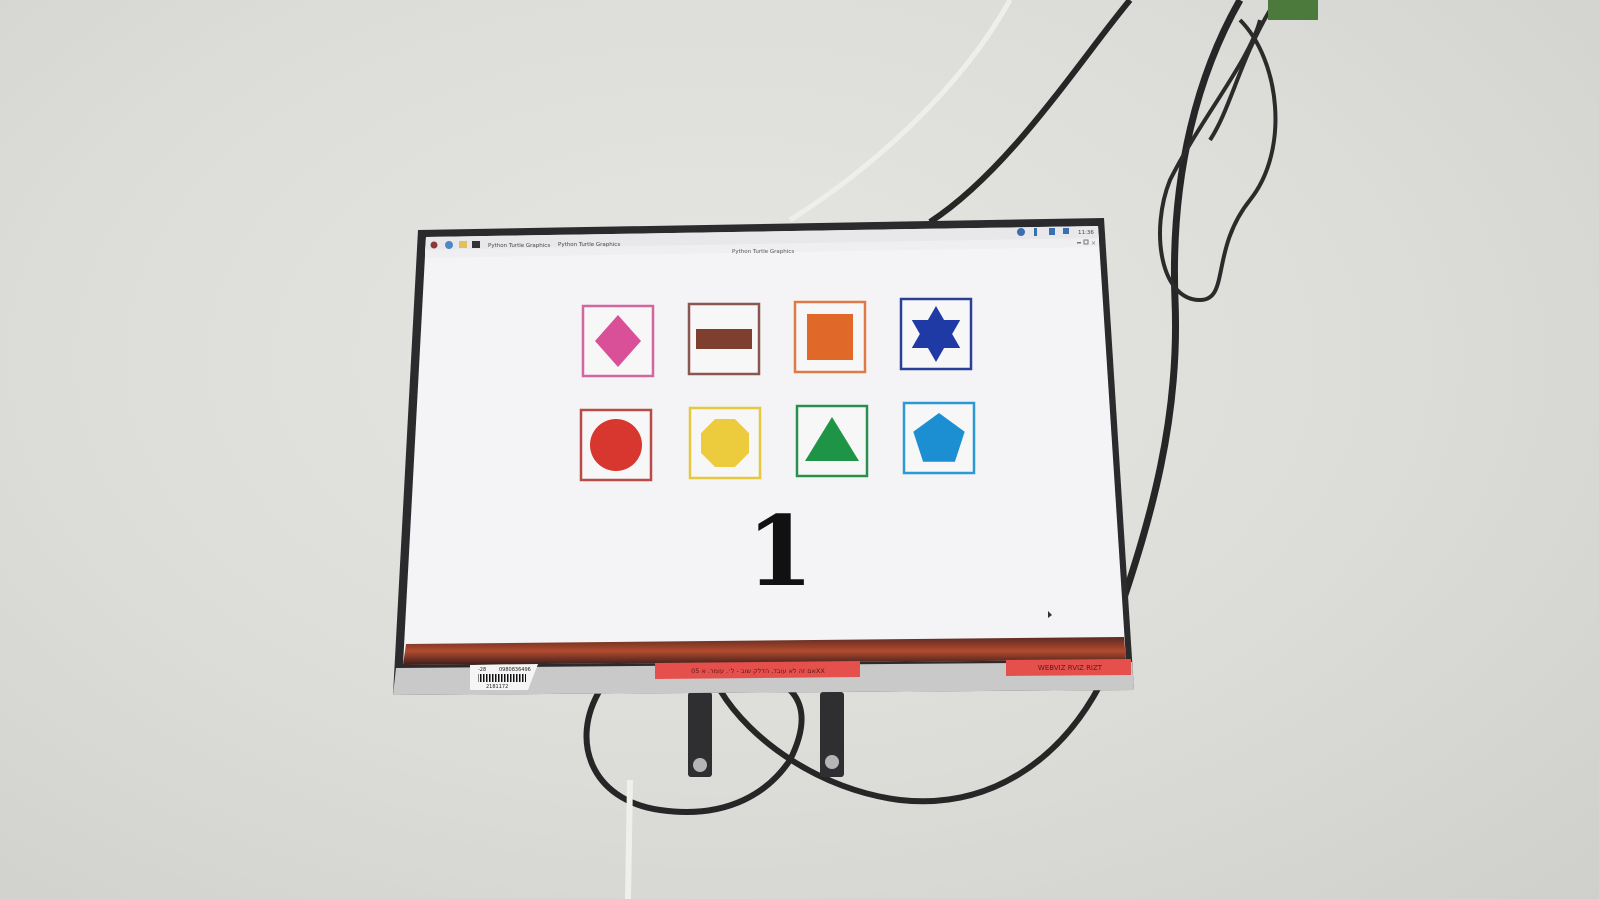 This screenshot has height=899, width=1599. I want to click on folder-icon, so click(463, 244).